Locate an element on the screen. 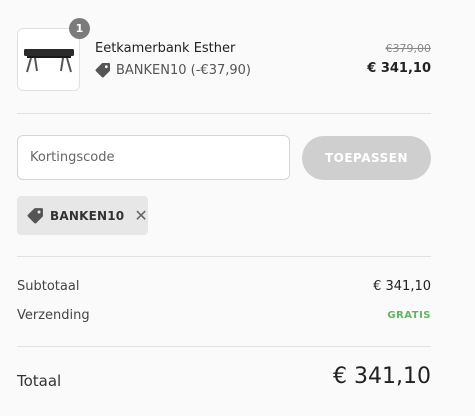 This screenshot has width=475, height=416. product-thumbnail is located at coordinates (48, 59).